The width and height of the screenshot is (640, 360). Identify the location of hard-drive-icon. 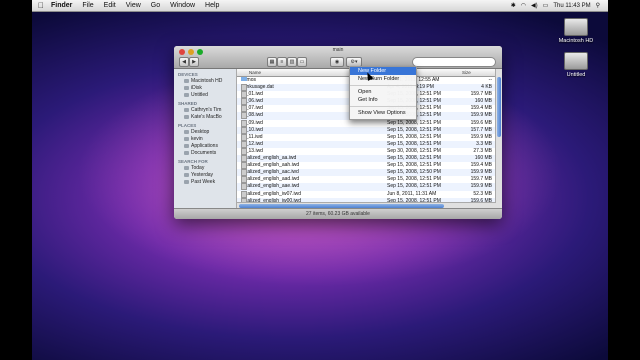
(576, 27).